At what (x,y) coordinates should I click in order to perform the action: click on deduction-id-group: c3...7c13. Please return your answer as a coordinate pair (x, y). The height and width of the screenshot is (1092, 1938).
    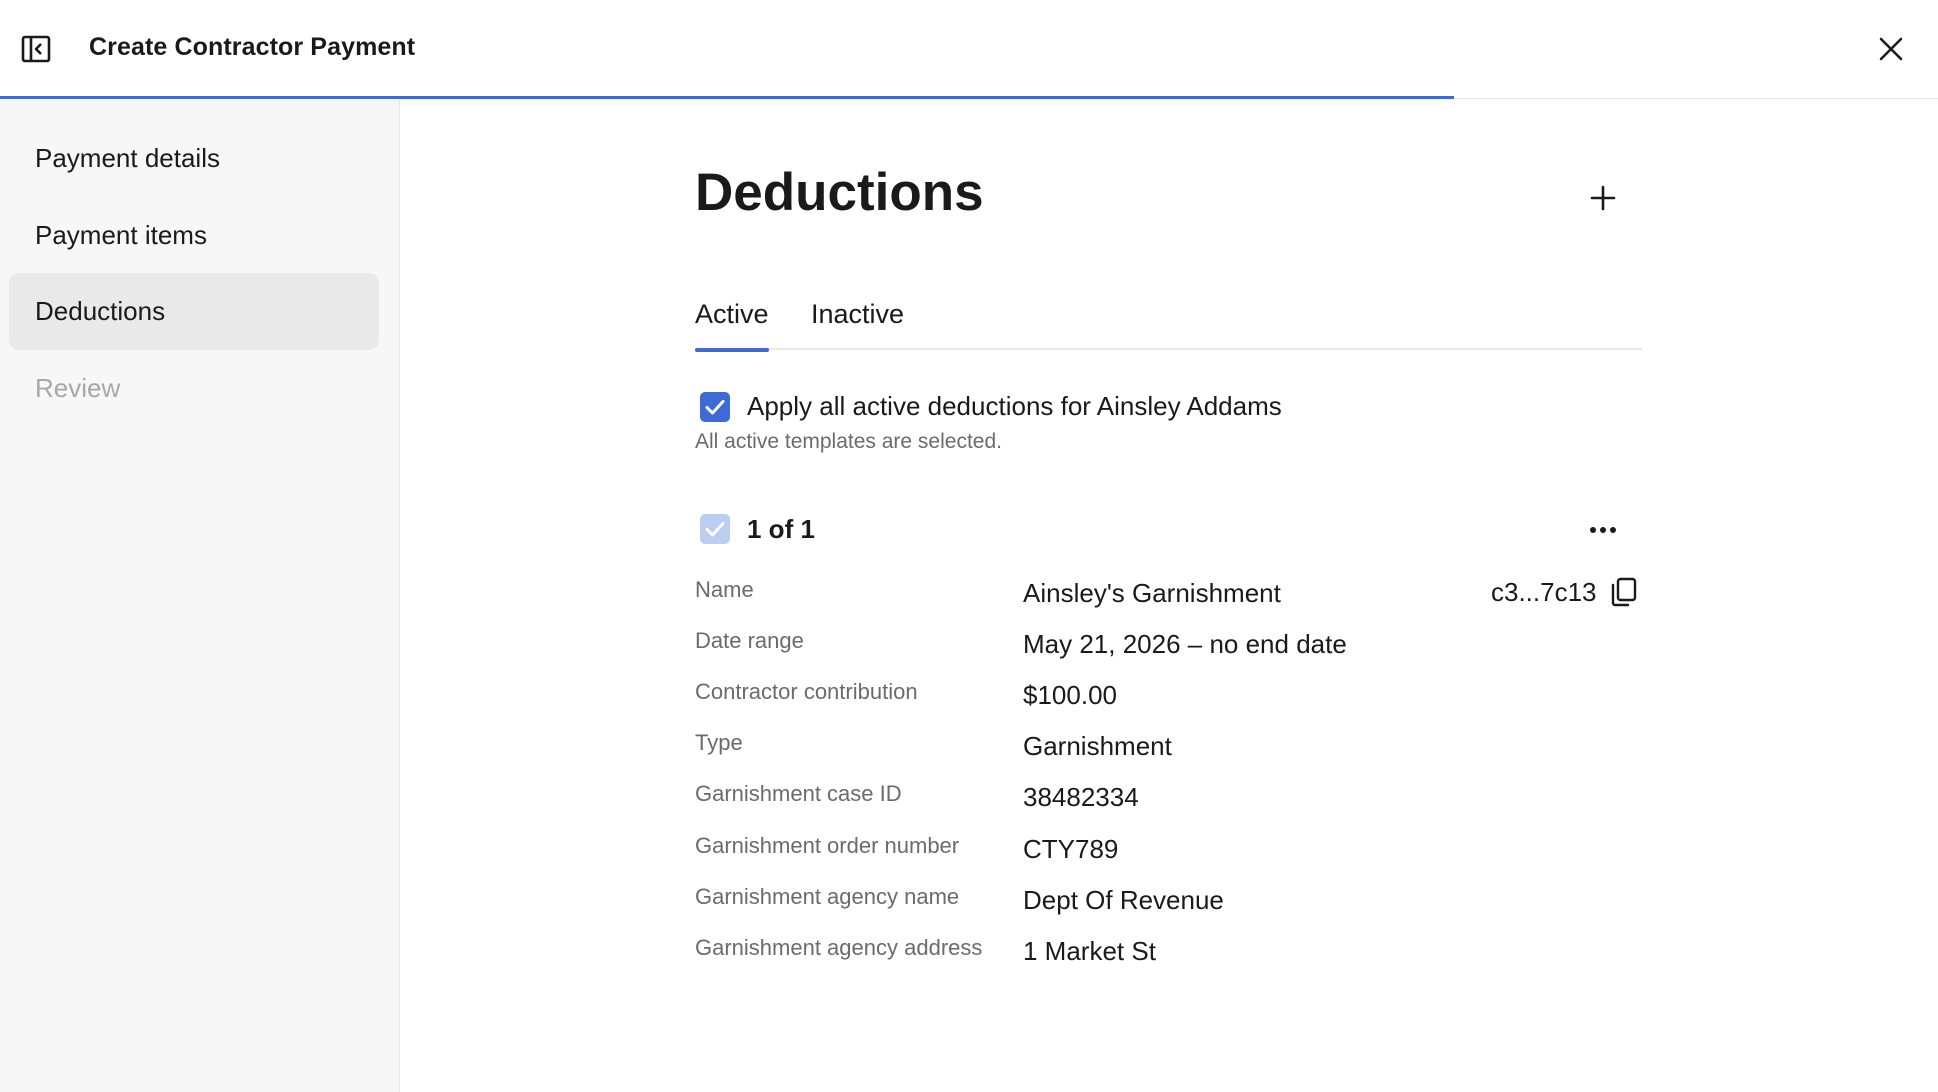
    Looking at the image, I should click on (1565, 592).